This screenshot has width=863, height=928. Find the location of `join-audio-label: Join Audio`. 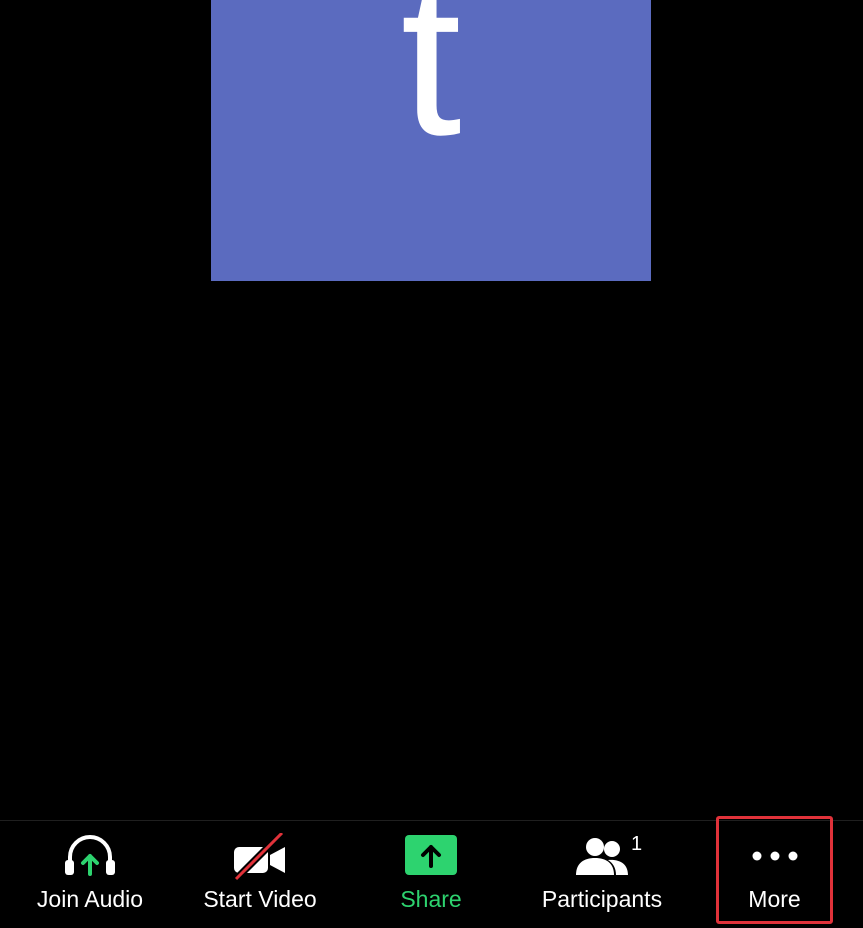

join-audio-label: Join Audio is located at coordinates (90, 899).